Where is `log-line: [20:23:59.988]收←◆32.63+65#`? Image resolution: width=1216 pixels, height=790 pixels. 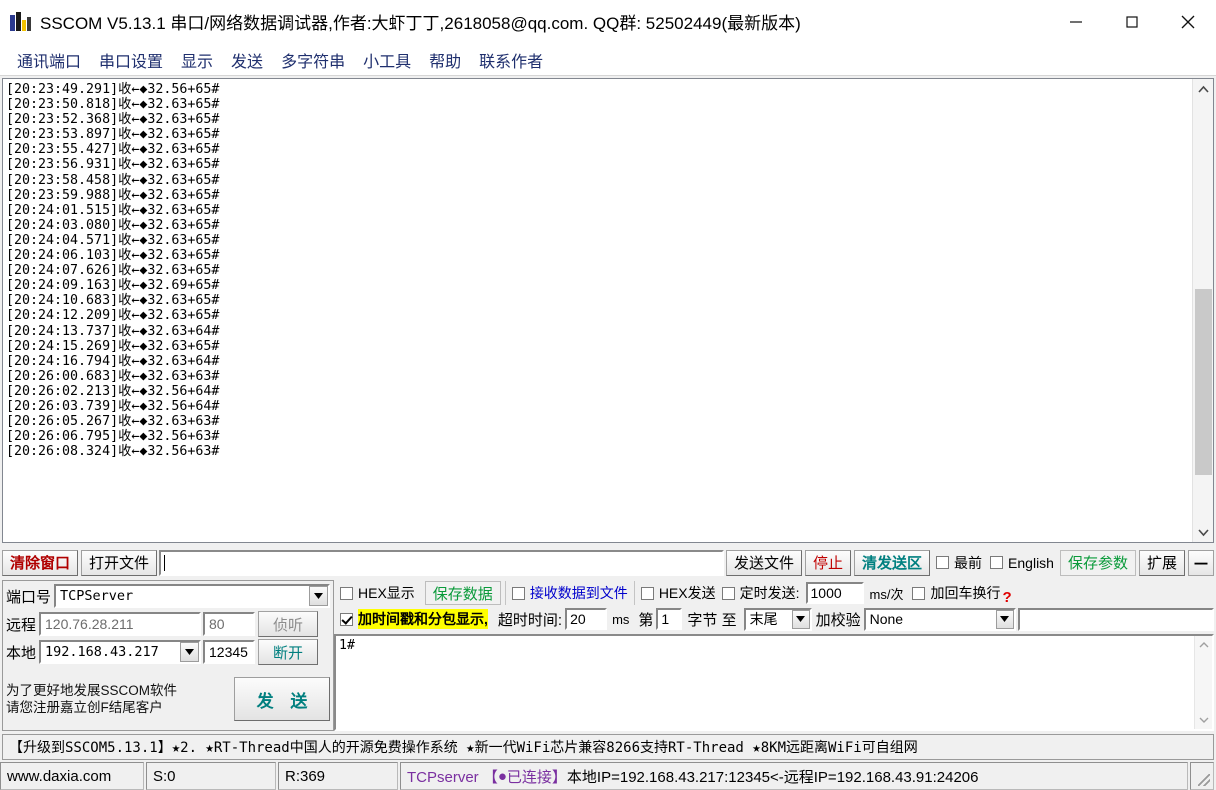 log-line: [20:23:59.988]收←◆32.63+65# is located at coordinates (113, 195).